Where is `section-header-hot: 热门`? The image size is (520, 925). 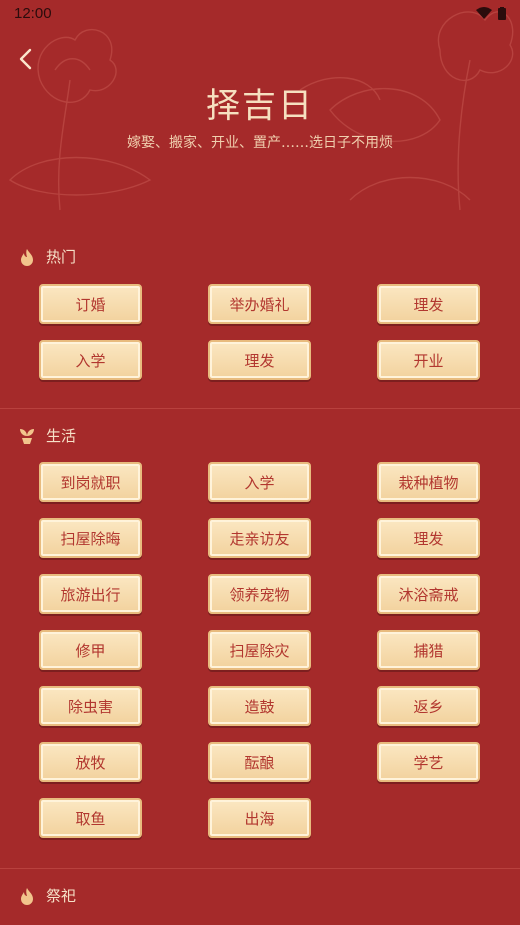 section-header-hot: 热门 is located at coordinates (47, 256).